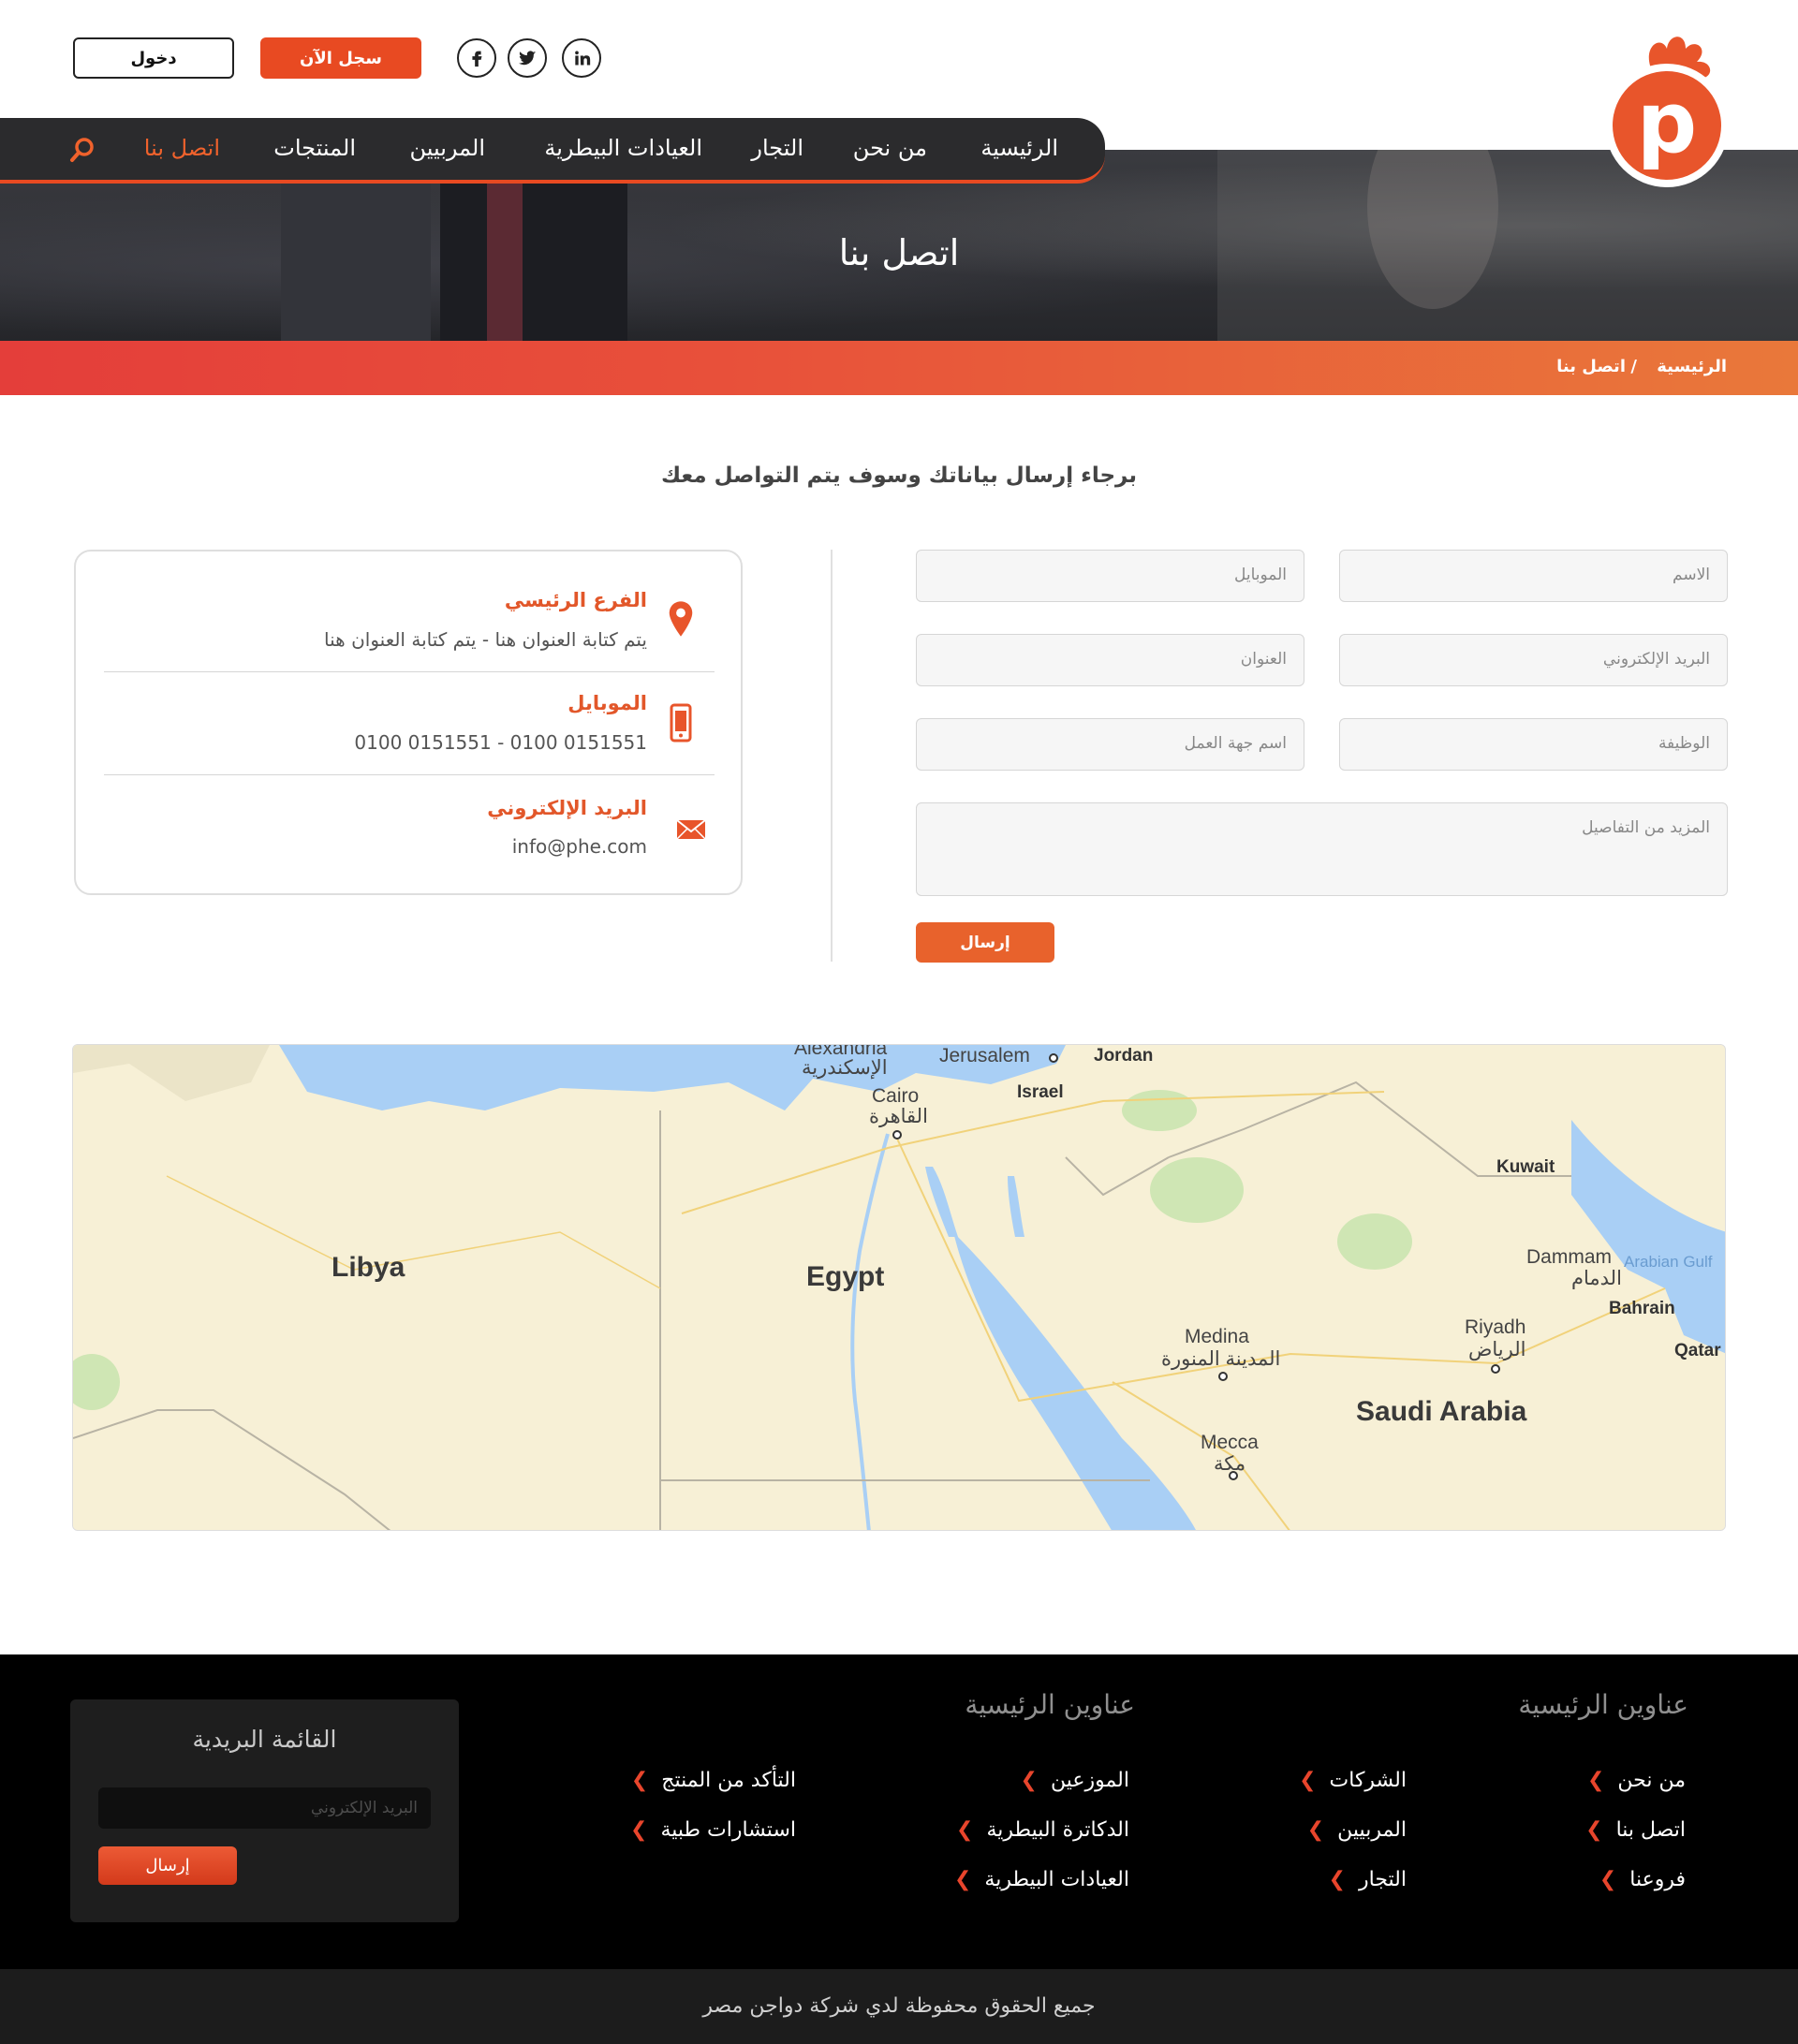 Image resolution: width=1798 pixels, height=2044 pixels. Describe the element at coordinates (1110, 576) in the screenshot. I see `mobile-field: الموبايل` at that location.